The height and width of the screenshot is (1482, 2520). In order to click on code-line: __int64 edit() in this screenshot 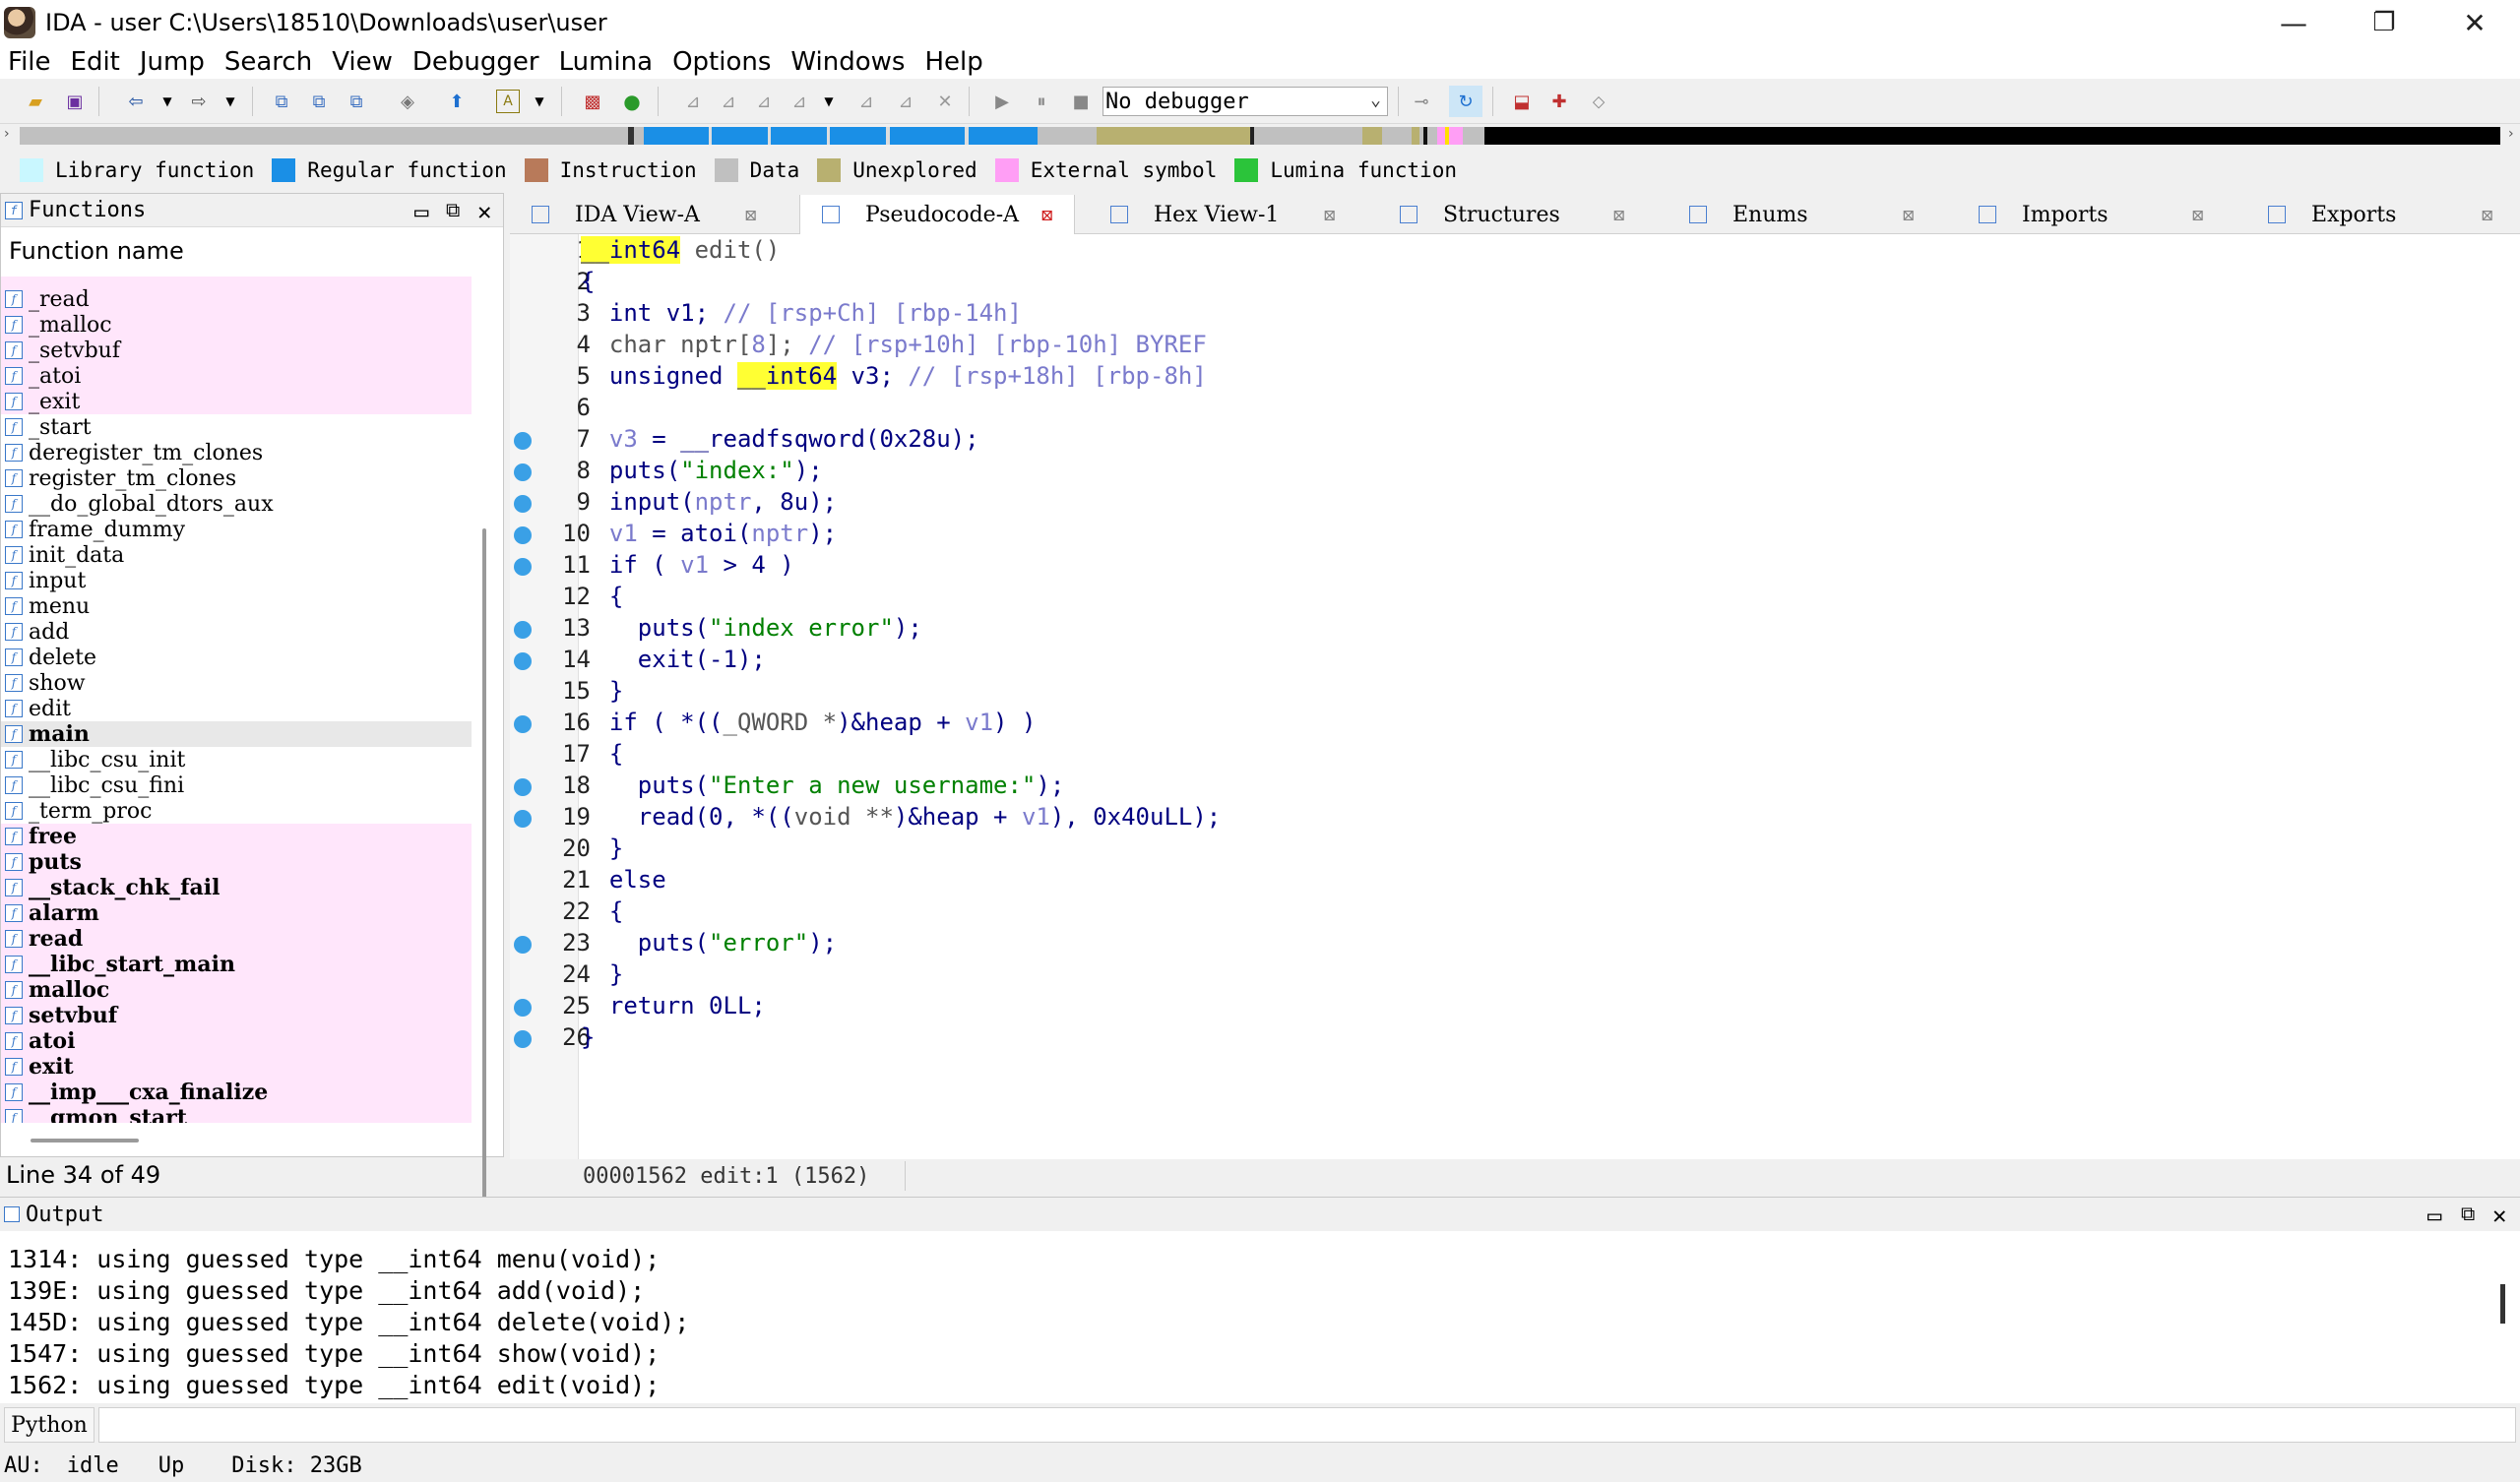, I will do `click(680, 250)`.